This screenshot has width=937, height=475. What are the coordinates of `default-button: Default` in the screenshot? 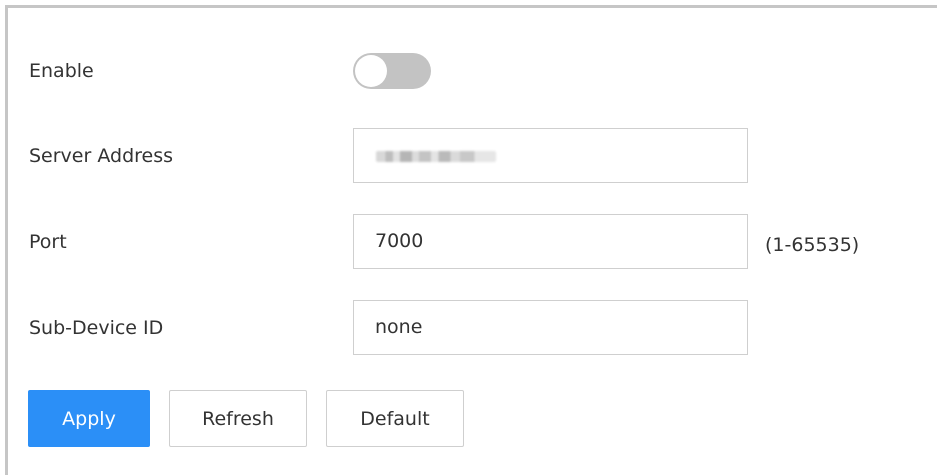 It's located at (395, 418).